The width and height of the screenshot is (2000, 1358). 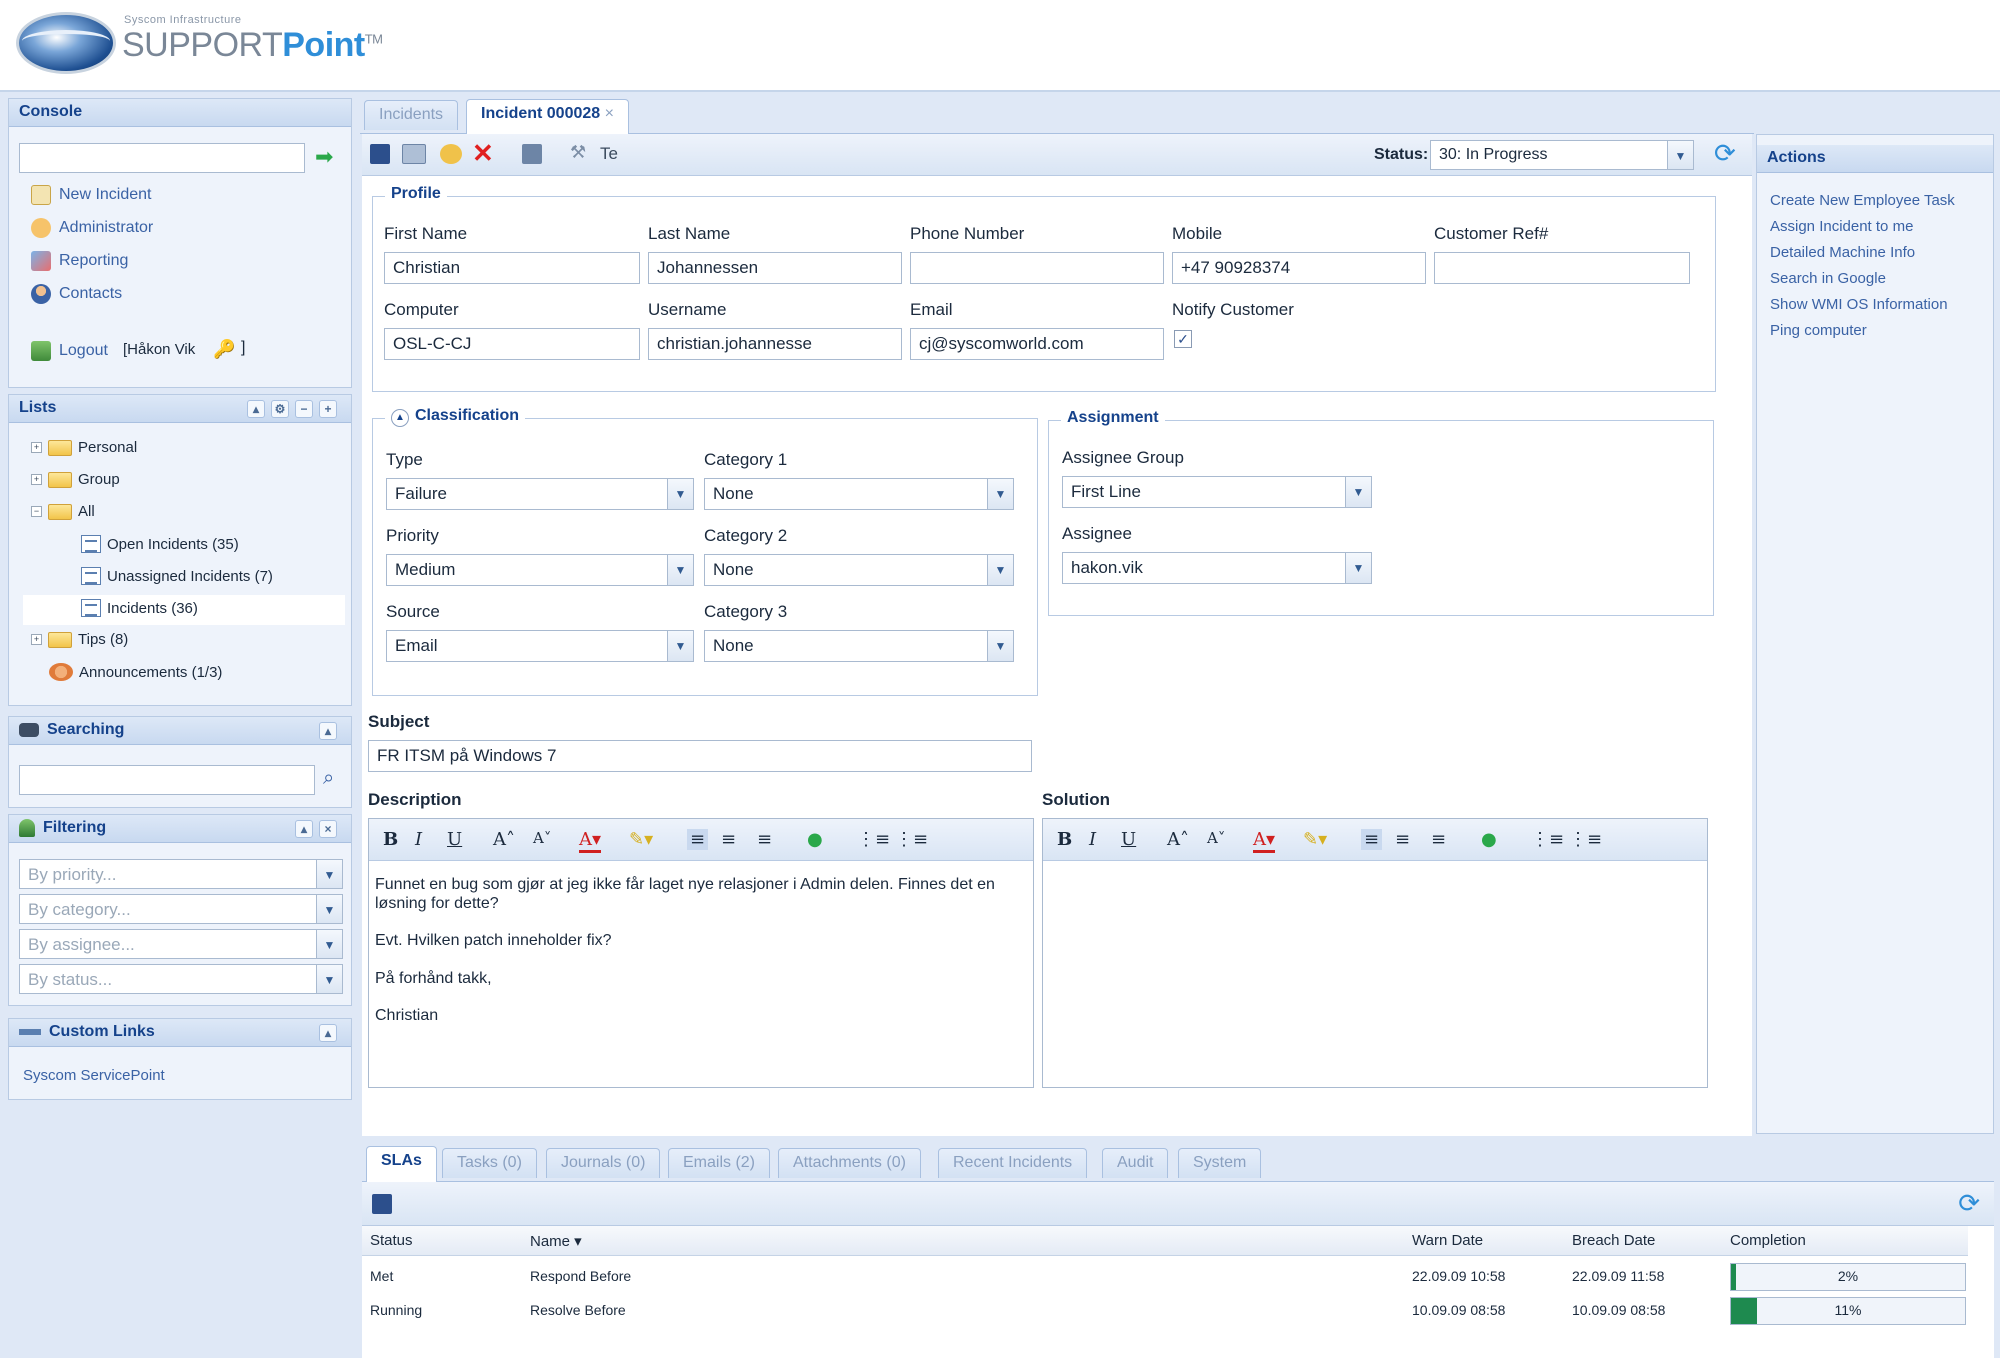 I want to click on first-name-input: Christian, so click(x=512, y=268).